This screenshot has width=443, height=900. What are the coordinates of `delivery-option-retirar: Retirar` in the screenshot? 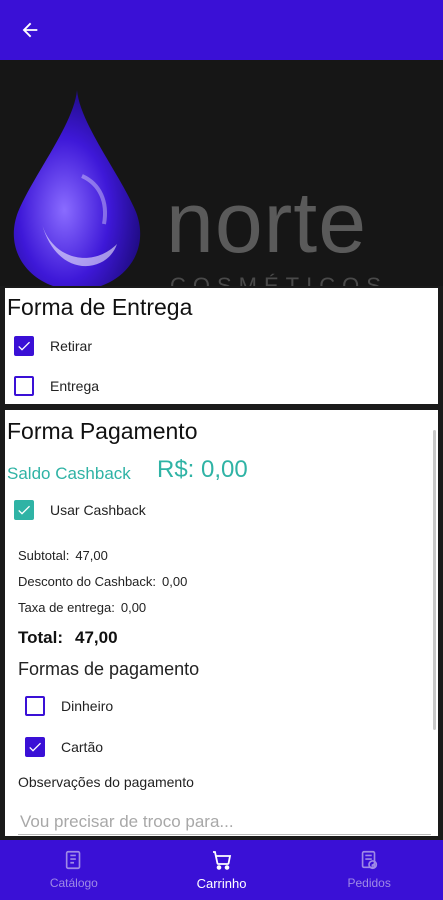 It's located at (53, 346).